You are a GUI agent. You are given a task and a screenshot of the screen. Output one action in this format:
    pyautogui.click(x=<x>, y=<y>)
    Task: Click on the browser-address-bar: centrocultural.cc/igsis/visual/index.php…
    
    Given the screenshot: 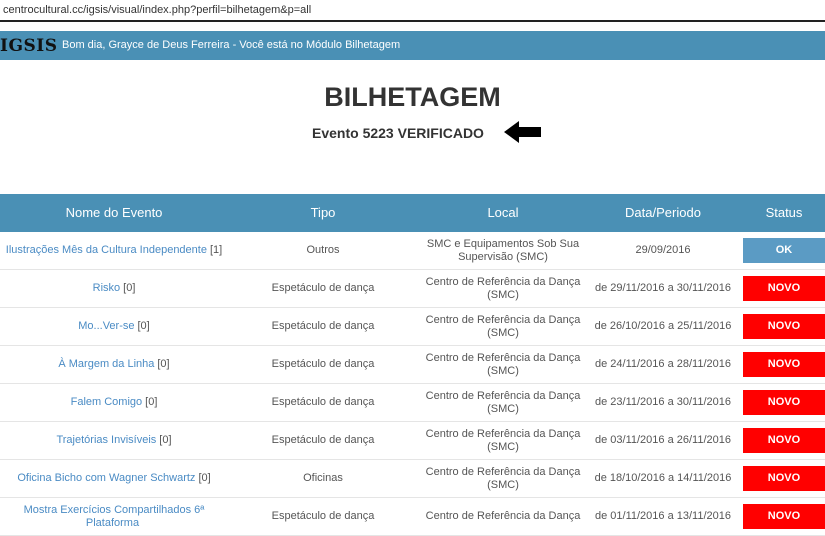 What is the action you would take?
    pyautogui.click(x=412, y=11)
    